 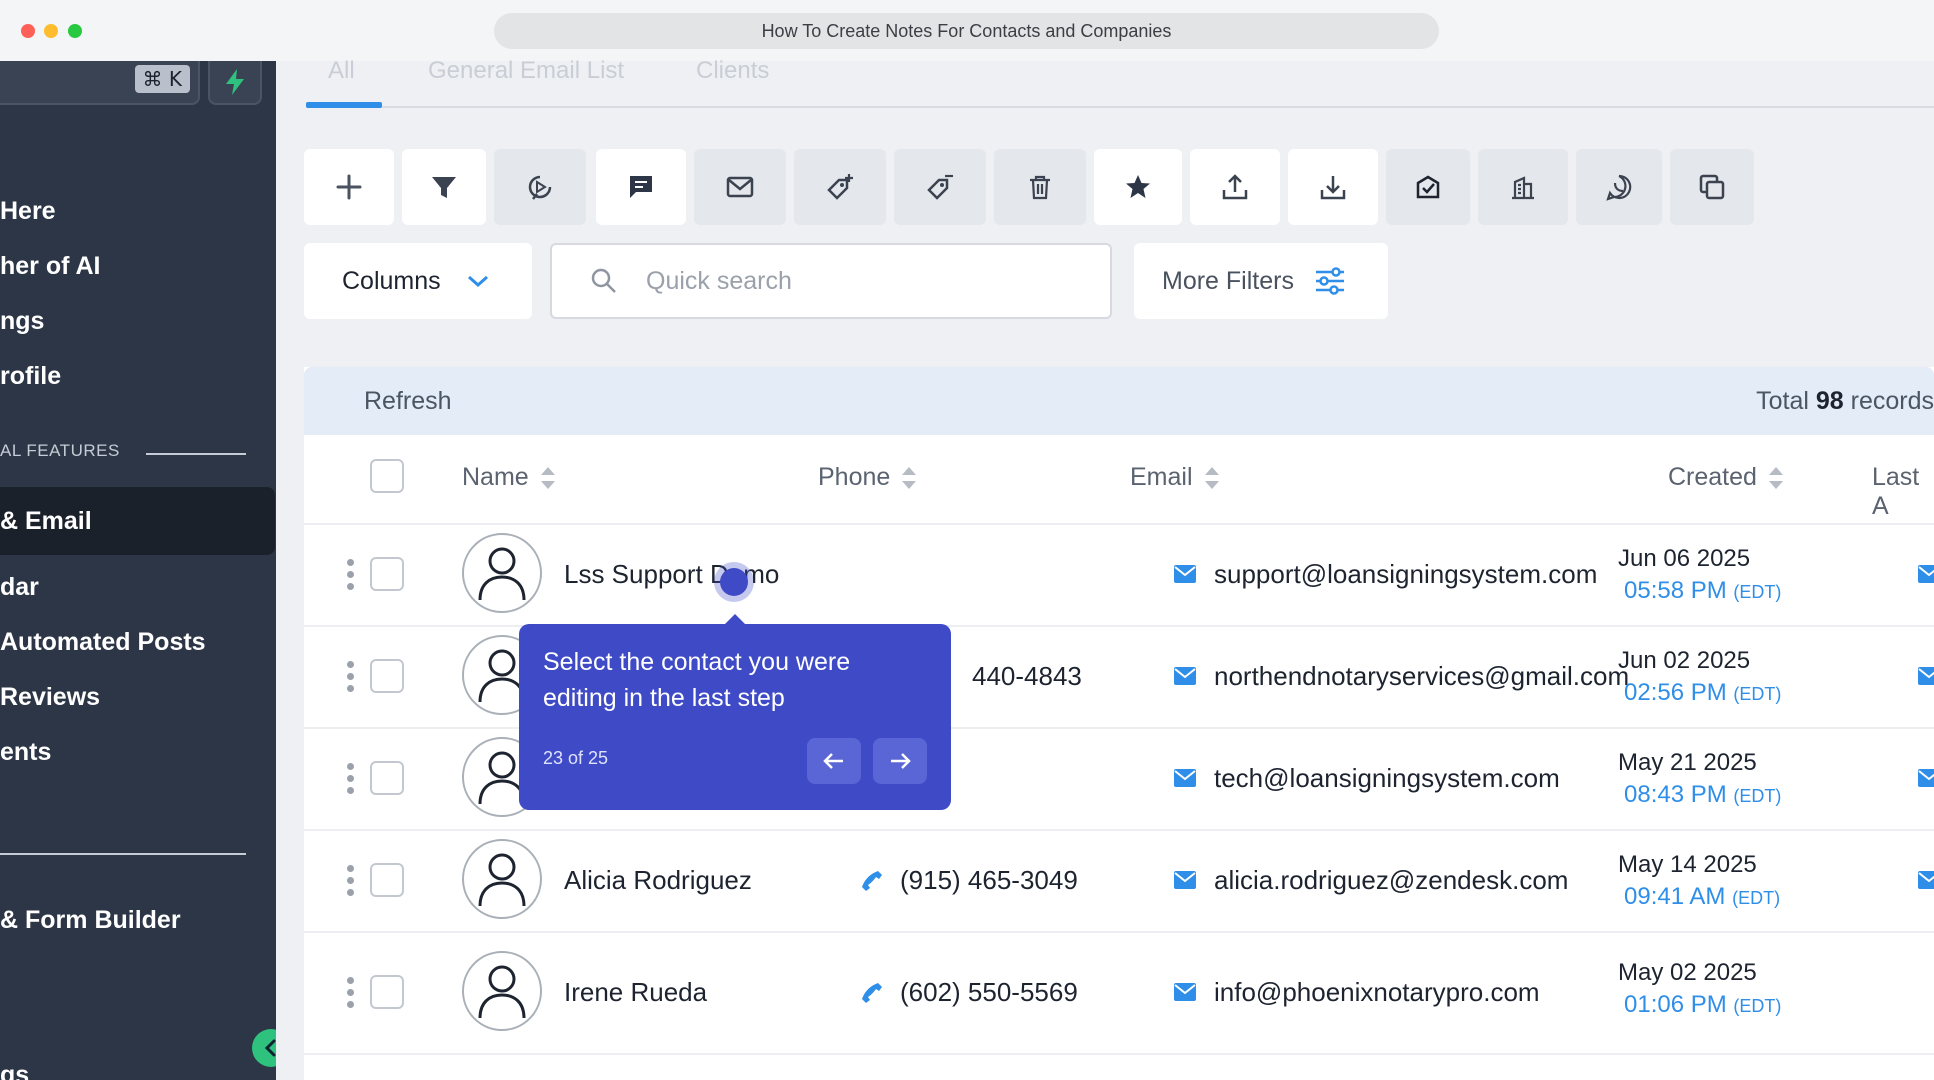 I want to click on notes-button, so click(x=641, y=187).